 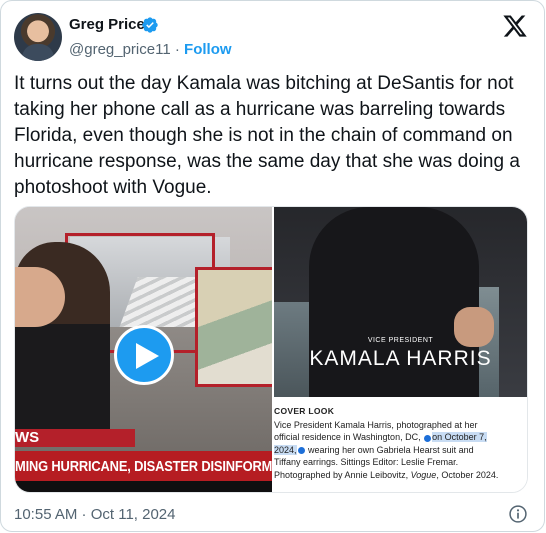 What do you see at coordinates (75, 438) in the screenshot?
I see `video-chyron-top: WS` at bounding box center [75, 438].